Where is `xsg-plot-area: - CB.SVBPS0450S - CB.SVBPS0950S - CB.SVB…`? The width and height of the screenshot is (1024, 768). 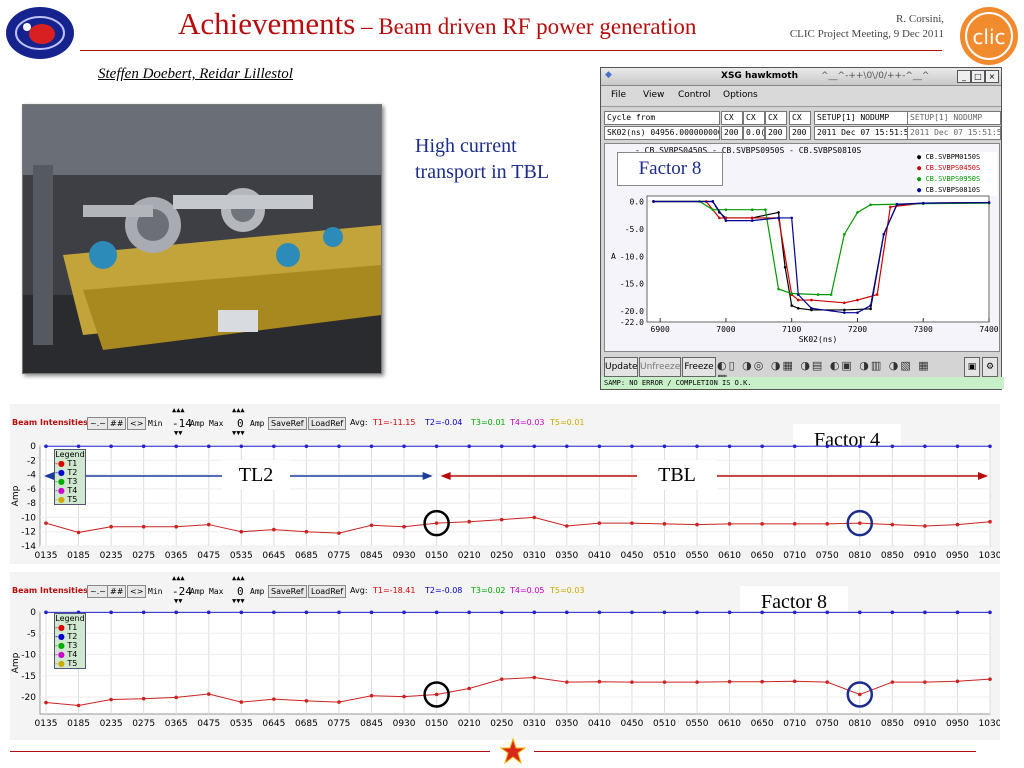
xsg-plot-area: - CB.SVBPS0450S - CB.SVBPS0950S - CB.SVB… is located at coordinates (802, 247).